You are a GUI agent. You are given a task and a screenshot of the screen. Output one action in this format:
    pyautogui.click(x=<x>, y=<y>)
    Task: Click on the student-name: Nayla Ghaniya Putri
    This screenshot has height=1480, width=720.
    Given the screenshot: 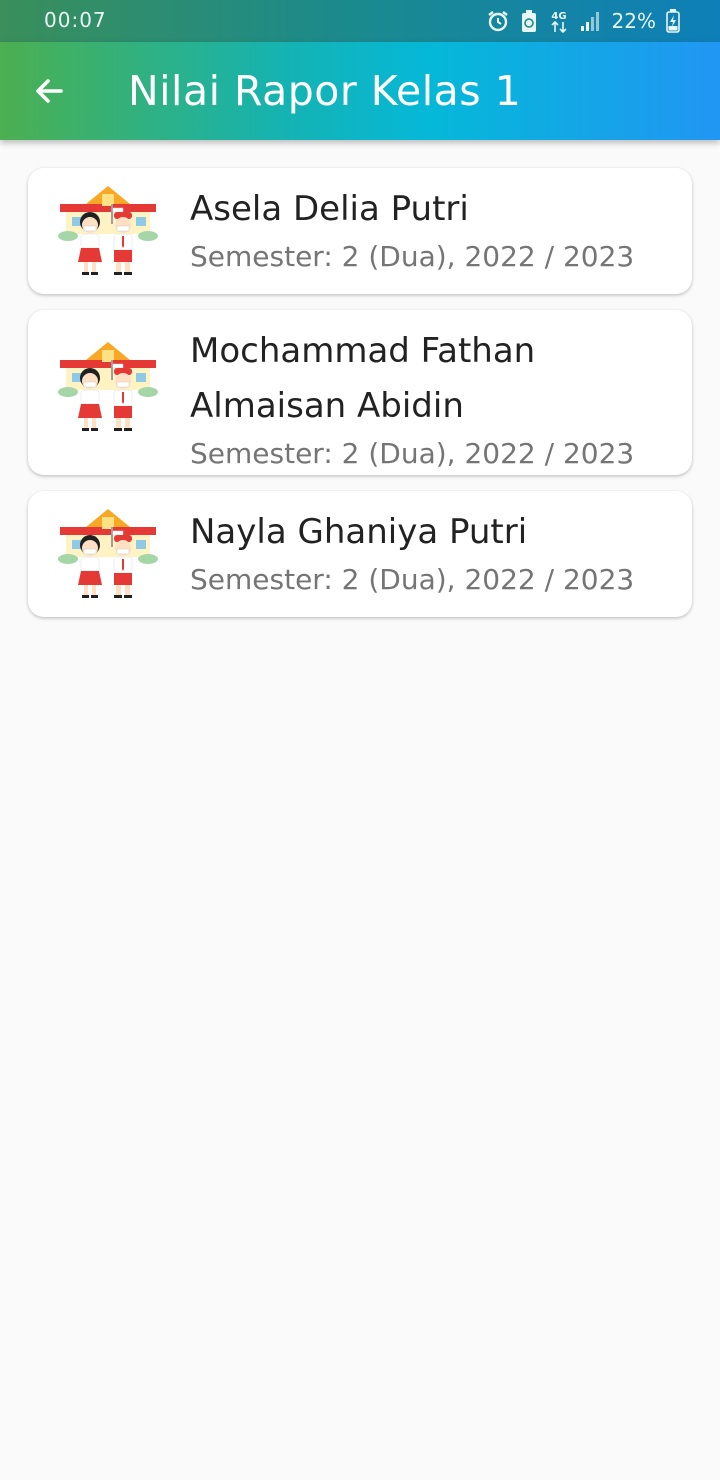 What is the action you would take?
    pyautogui.click(x=359, y=532)
    